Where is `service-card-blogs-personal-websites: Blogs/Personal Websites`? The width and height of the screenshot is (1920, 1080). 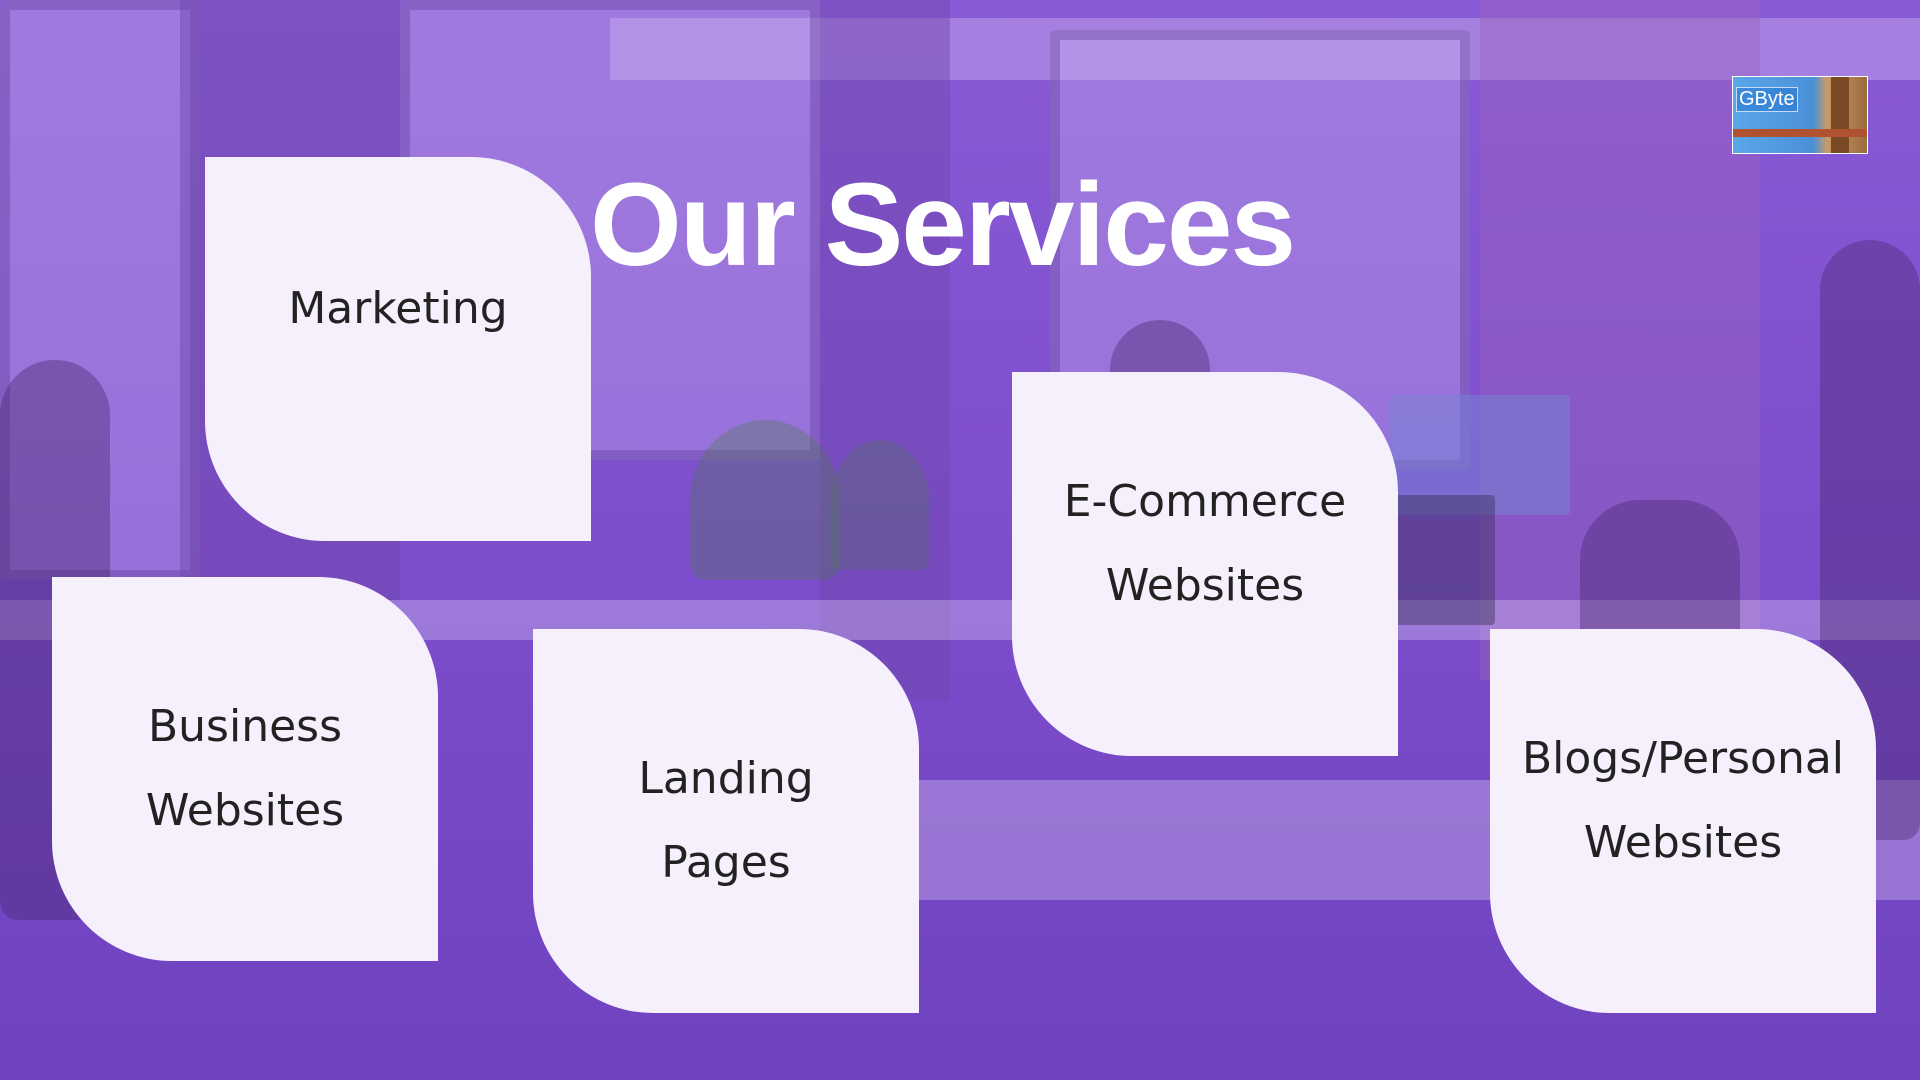 service-card-blogs-personal-websites: Blogs/Personal Websites is located at coordinates (1683, 821).